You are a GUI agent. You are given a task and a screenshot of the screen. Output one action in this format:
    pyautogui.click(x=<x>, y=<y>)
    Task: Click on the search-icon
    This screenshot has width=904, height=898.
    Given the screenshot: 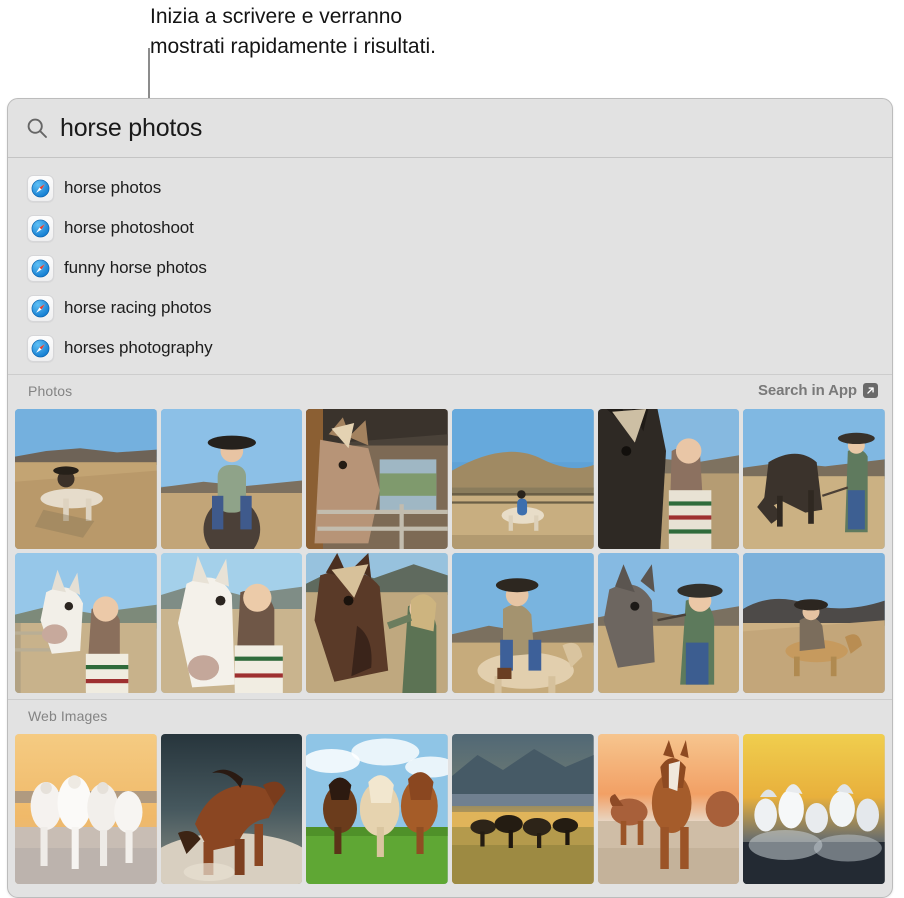 What is the action you would take?
    pyautogui.click(x=37, y=128)
    